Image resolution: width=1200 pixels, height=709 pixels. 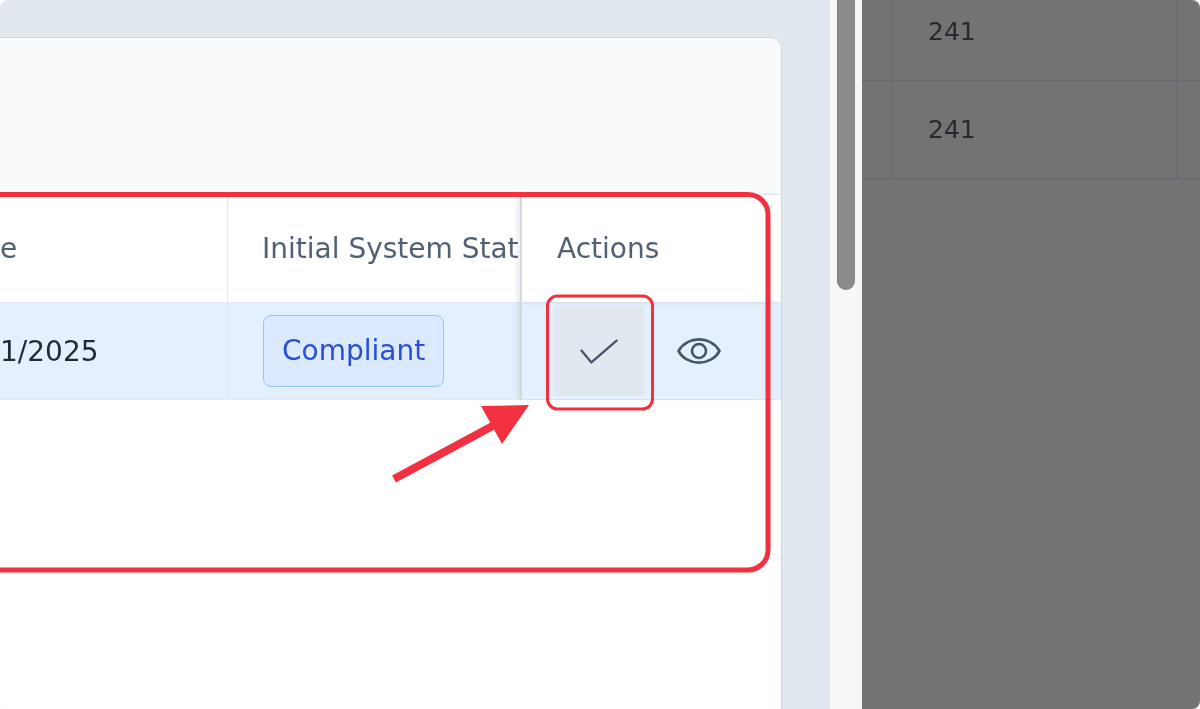 I want to click on table-cell: 1/2025, so click(x=114, y=351).